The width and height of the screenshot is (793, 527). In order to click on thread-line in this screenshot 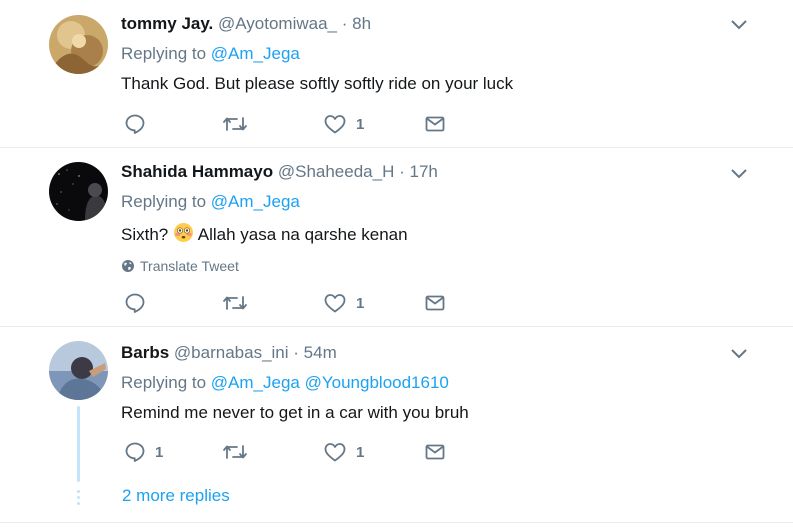, I will do `click(78, 444)`.